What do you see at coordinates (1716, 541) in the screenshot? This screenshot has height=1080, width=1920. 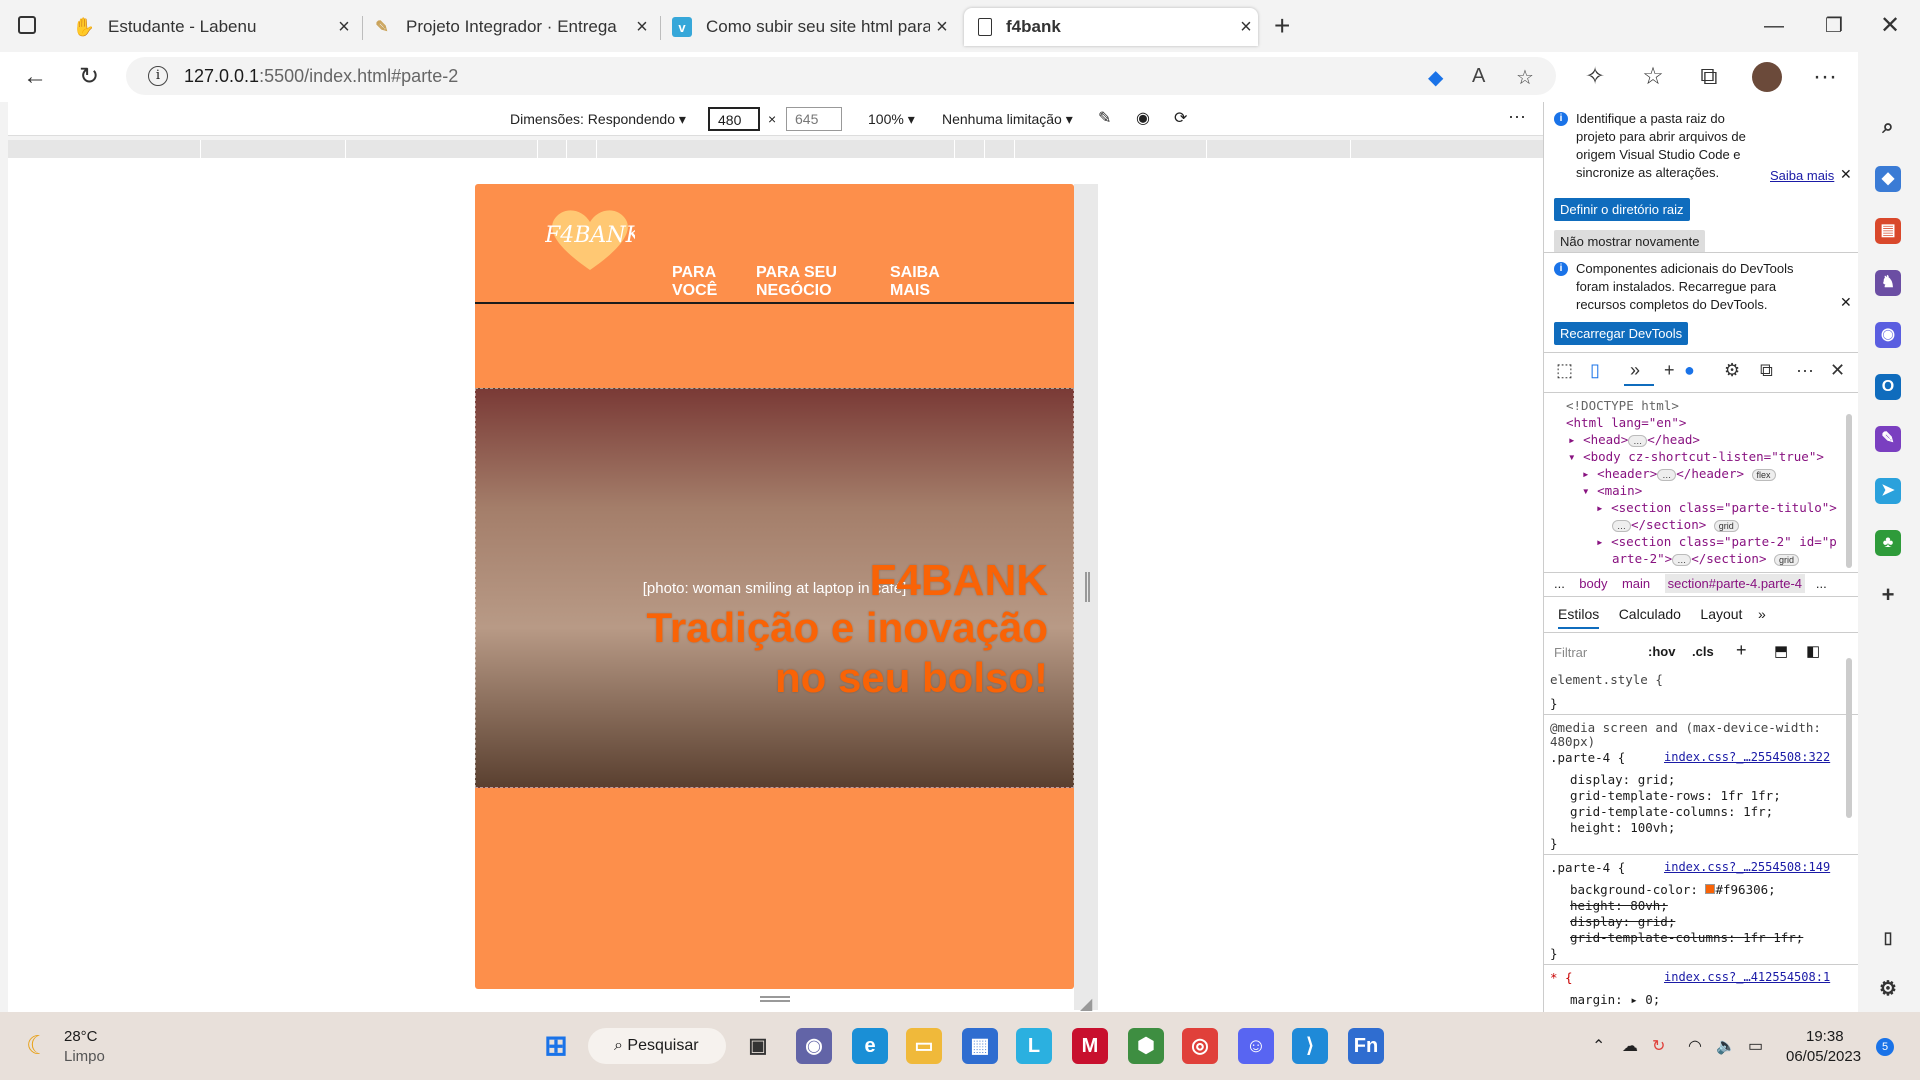 I see `dom-section-parte2: ▸ <section class="parte-2" id="p` at bounding box center [1716, 541].